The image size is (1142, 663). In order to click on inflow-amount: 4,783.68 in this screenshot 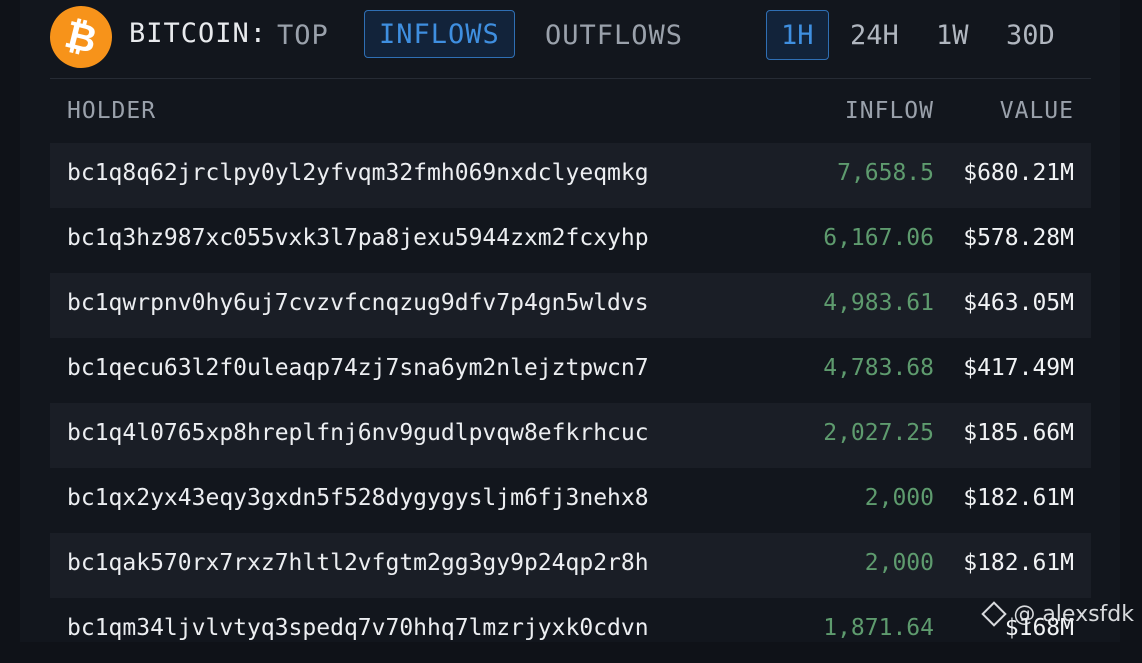, I will do `click(878, 368)`.